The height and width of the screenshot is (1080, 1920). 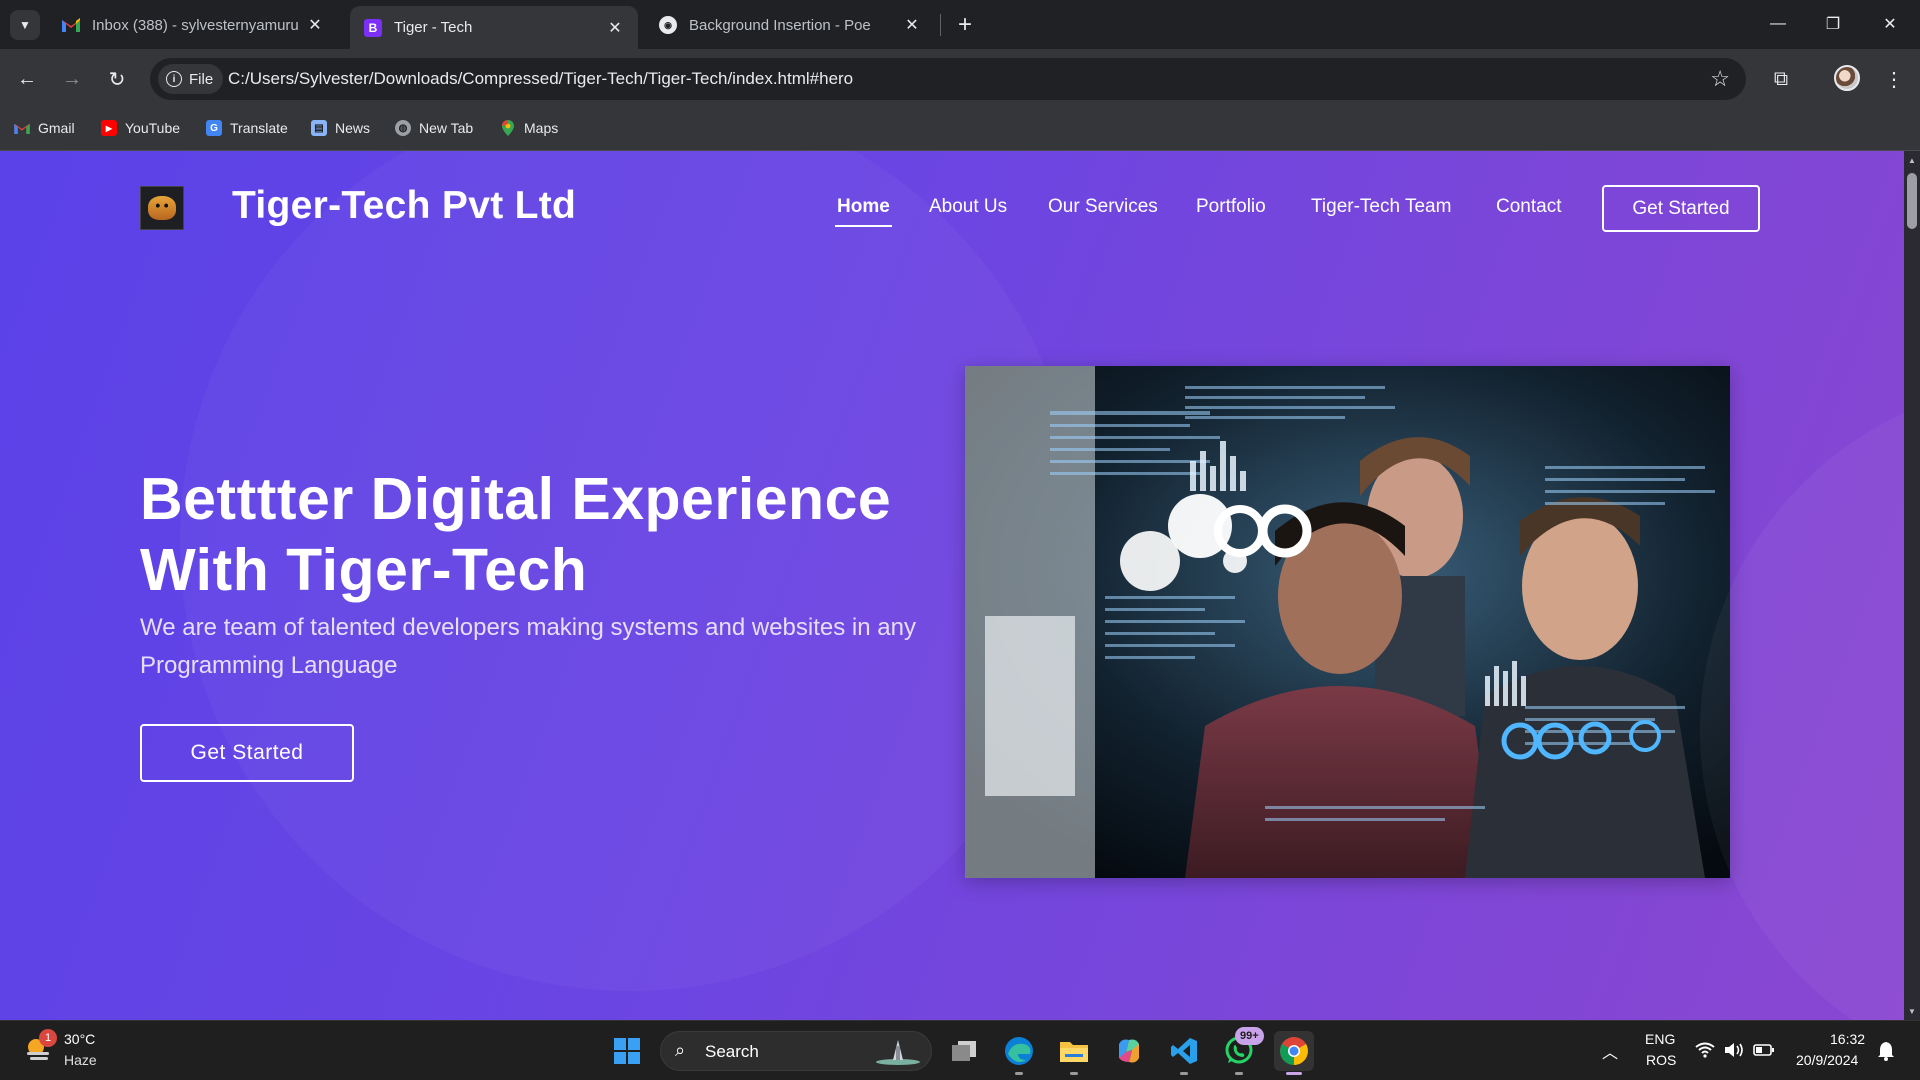 I want to click on maps-pin-icon, so click(x=508, y=128).